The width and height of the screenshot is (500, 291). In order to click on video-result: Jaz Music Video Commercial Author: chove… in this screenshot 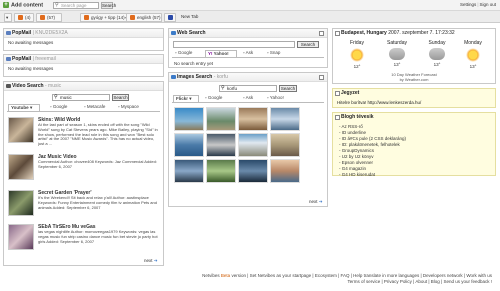, I will do `click(83, 172)`.